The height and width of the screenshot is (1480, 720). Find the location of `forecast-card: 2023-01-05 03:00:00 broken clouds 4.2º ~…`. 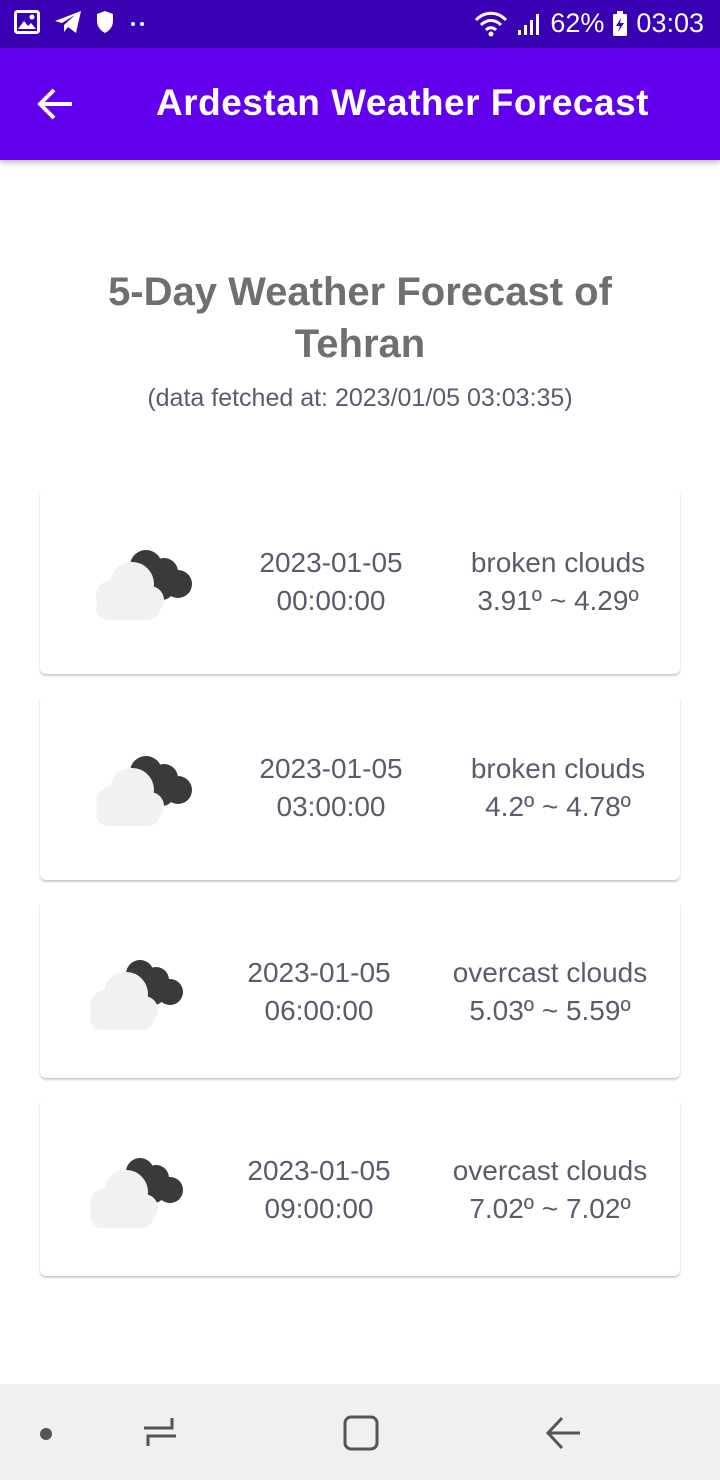

forecast-card: 2023-01-05 03:00:00 broken clouds 4.2º ~… is located at coordinates (360, 787).